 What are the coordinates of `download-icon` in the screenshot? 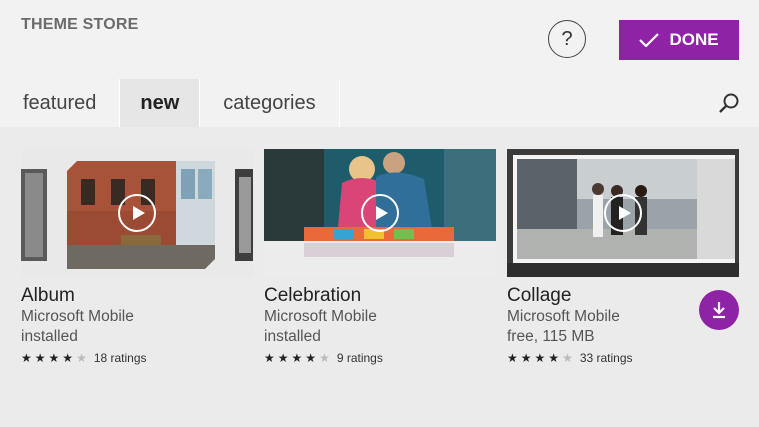 It's located at (719, 310).